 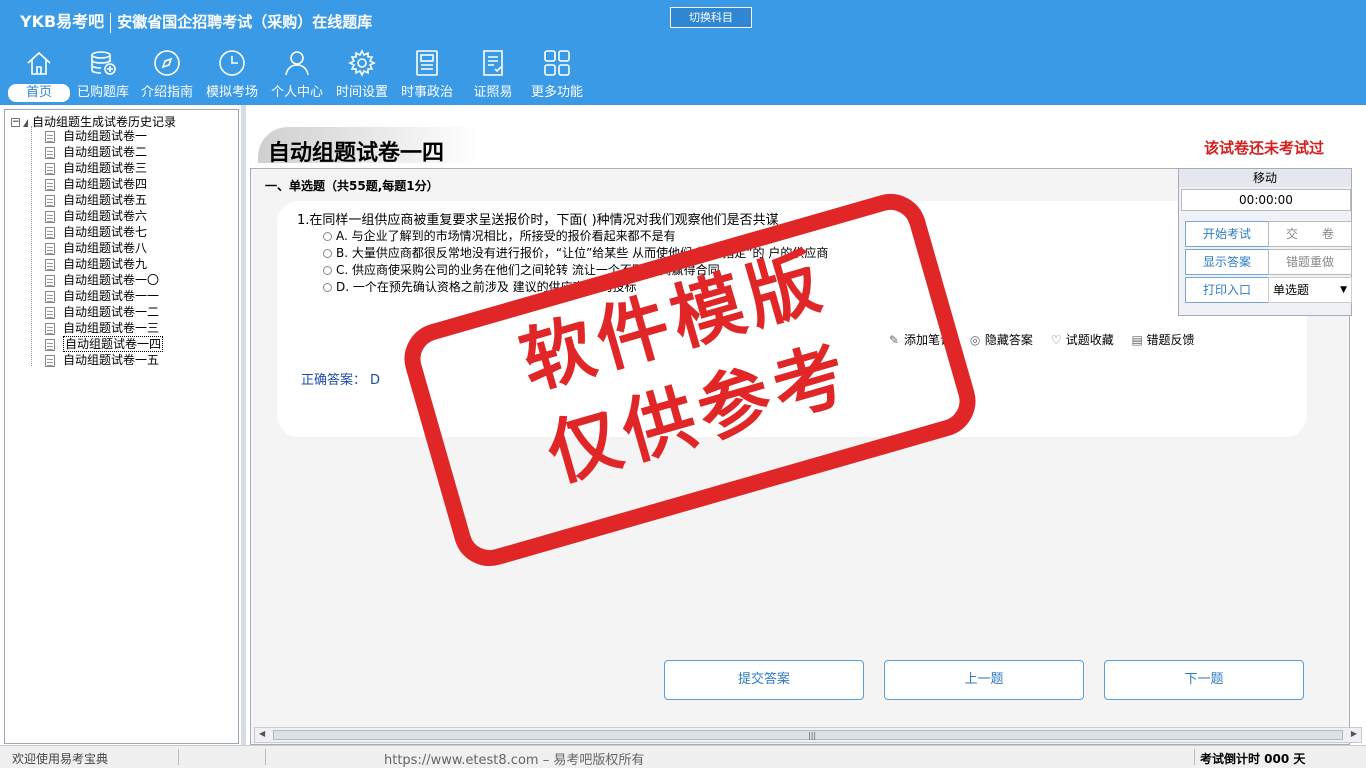 I want to click on show-answer-button: 显示答案, so click(x=1227, y=262).